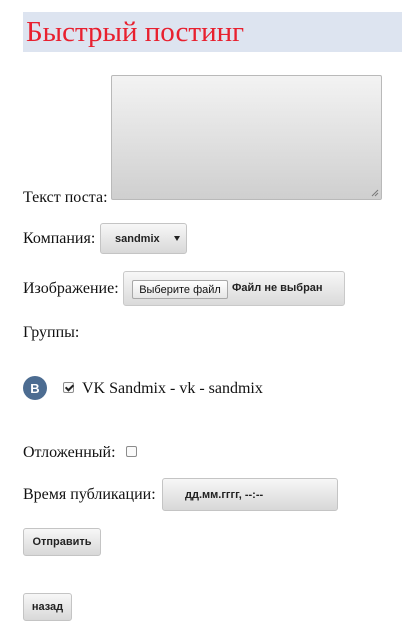  I want to click on deferred-label: Отложенный:, so click(69, 452).